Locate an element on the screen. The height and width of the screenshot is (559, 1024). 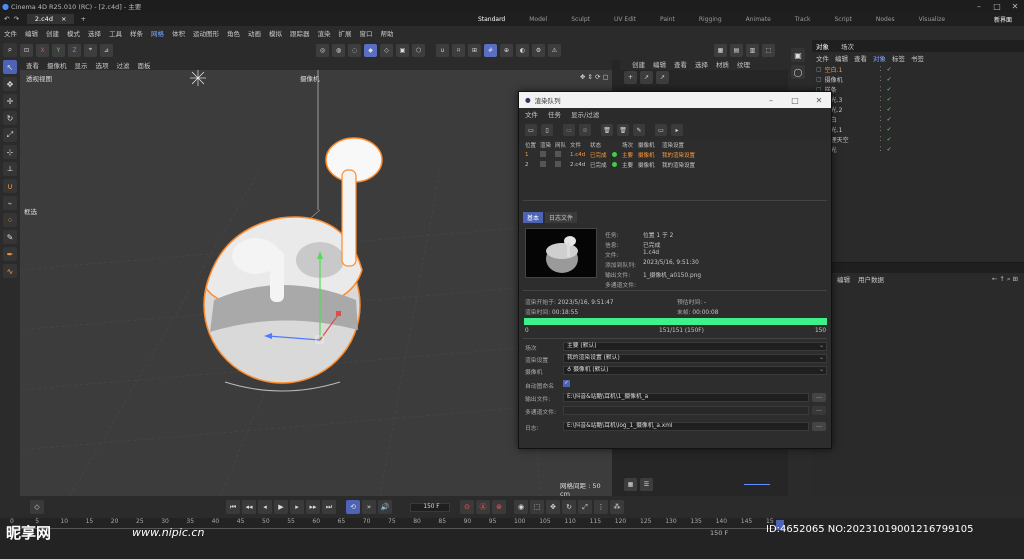
y-axis-lock-icon: Y is located at coordinates (58, 50).